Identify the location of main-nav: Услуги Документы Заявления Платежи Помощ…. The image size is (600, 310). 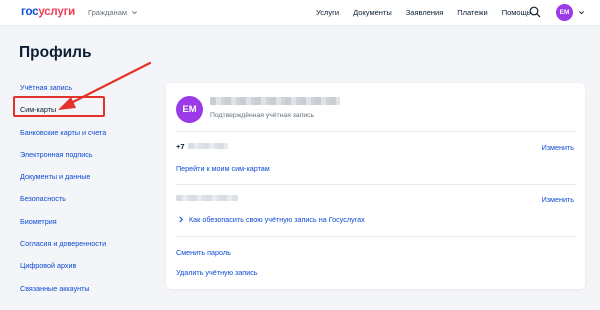
(430, 12).